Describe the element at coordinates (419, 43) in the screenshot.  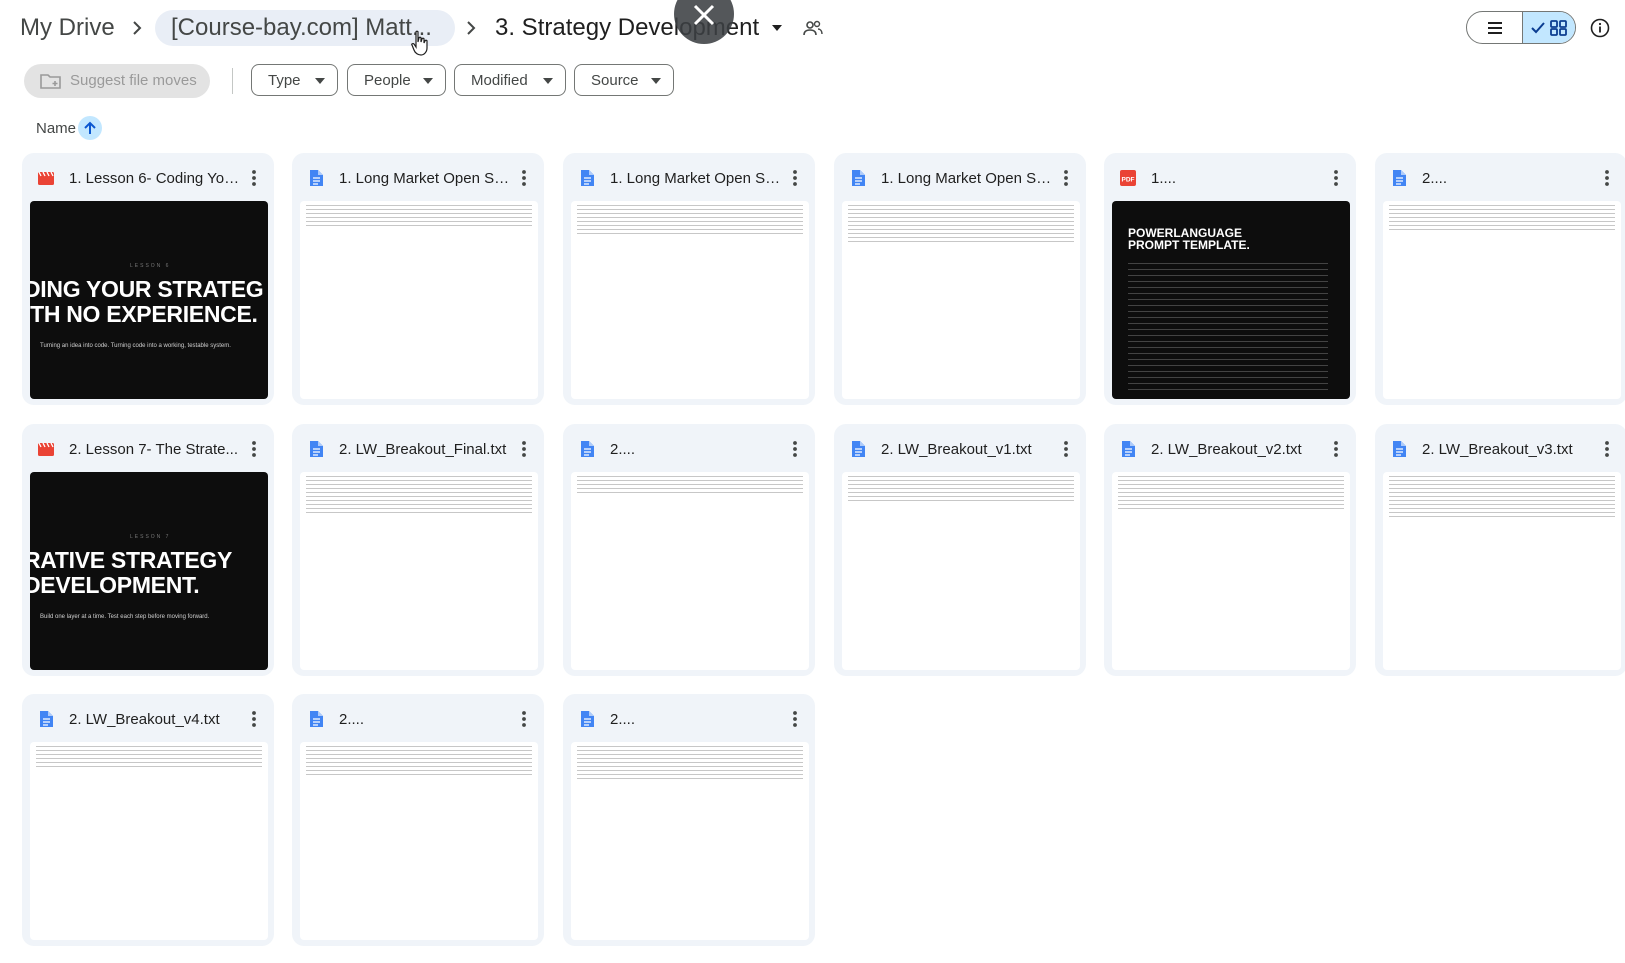
I see `hand-cursor-icon` at that location.